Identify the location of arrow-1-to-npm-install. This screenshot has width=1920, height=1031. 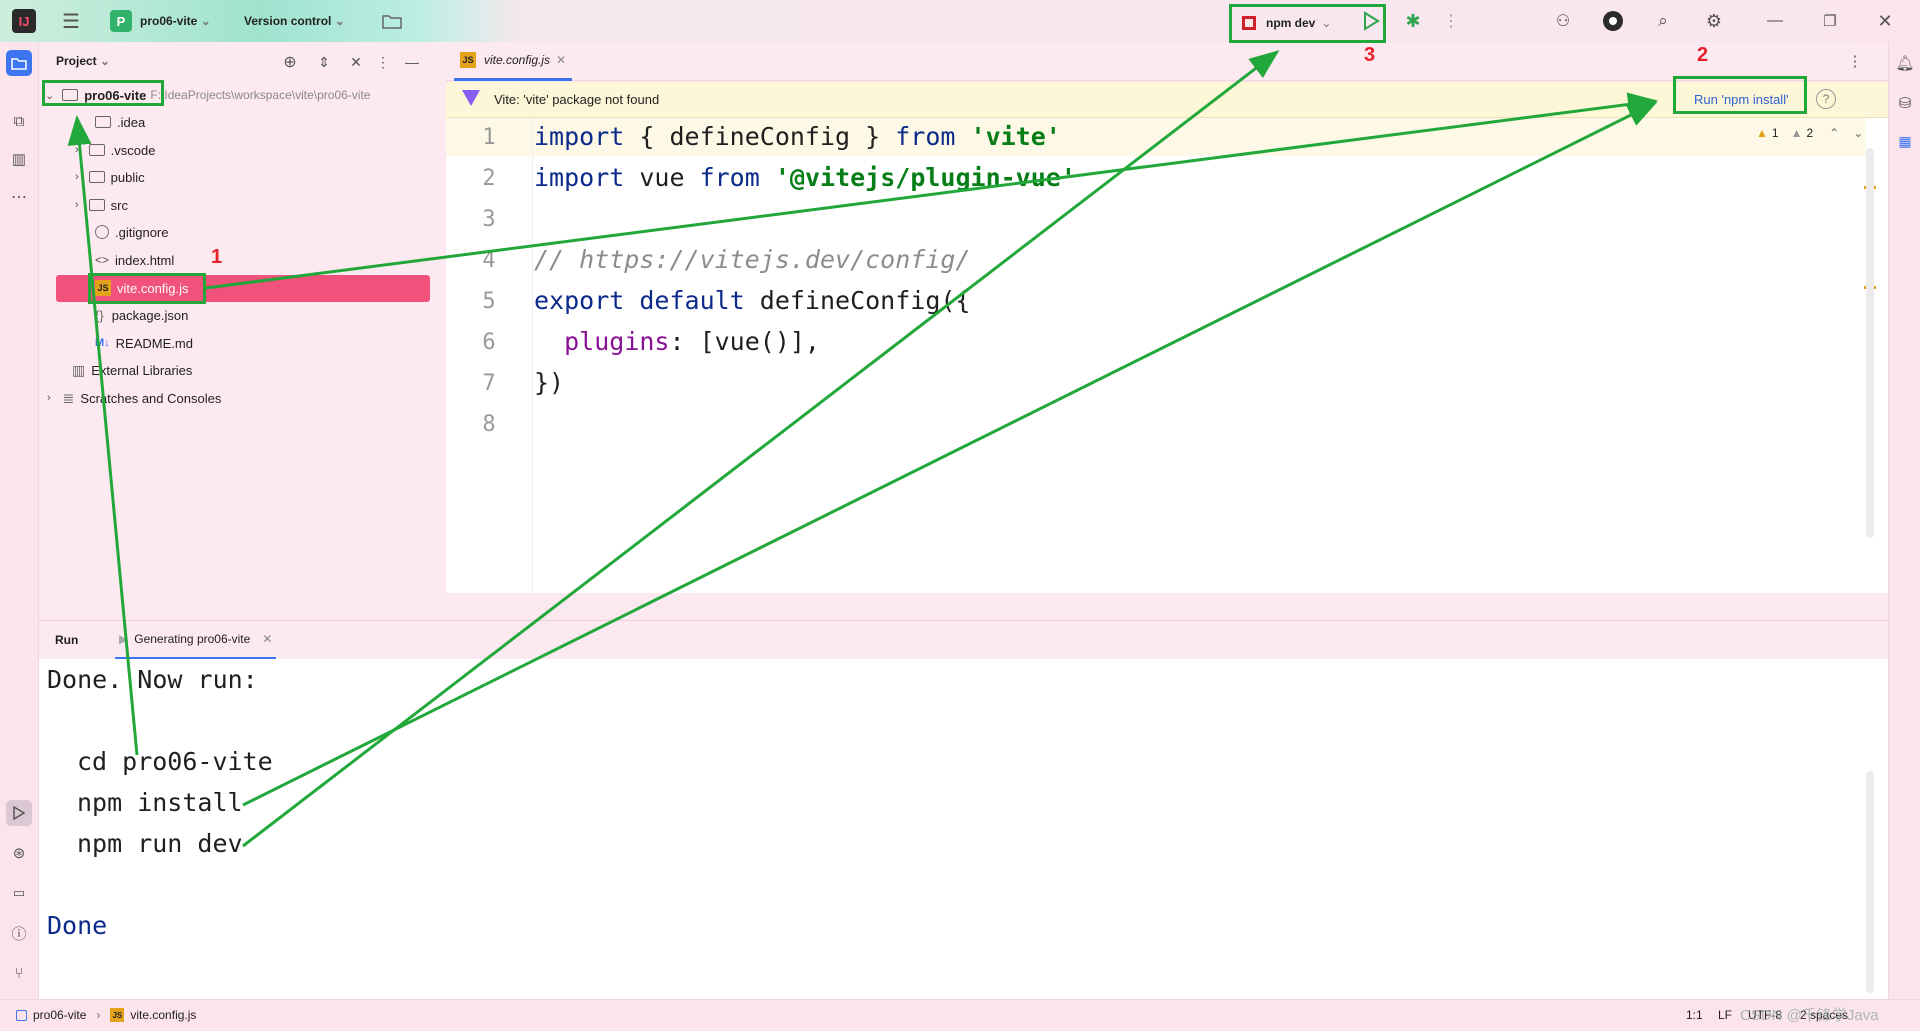
(931, 191).